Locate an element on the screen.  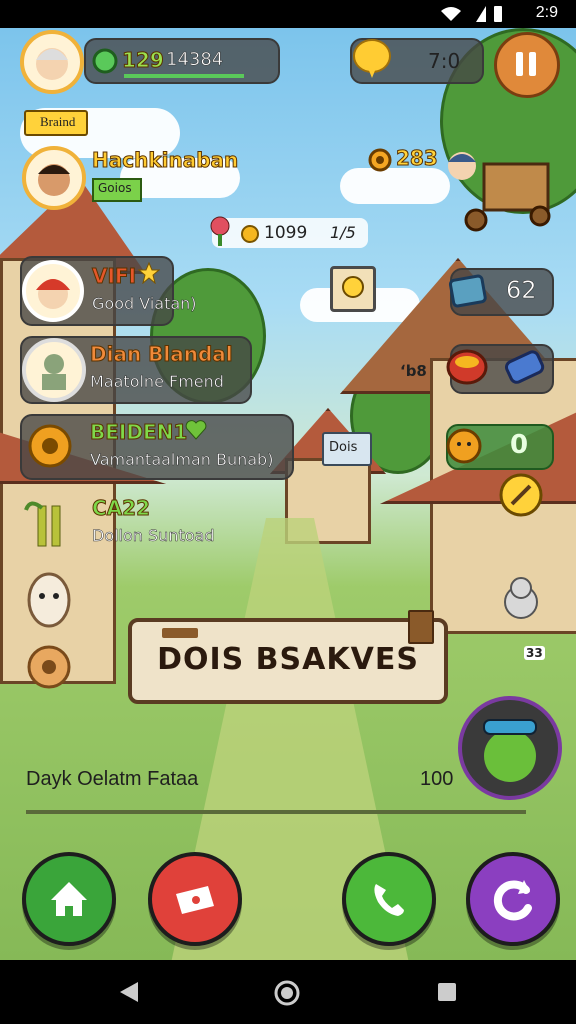
phone-icon is located at coordinates (389, 900).